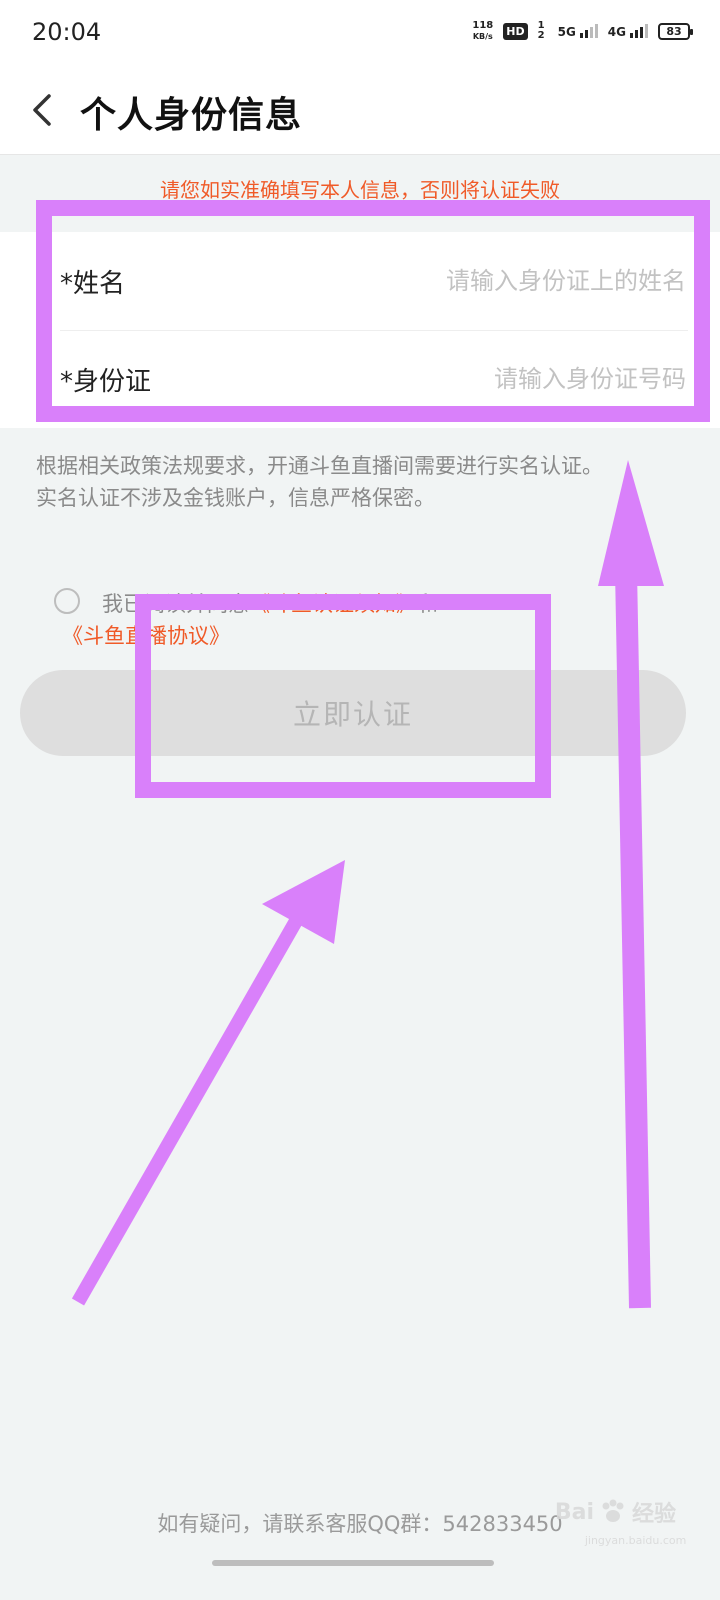 The width and height of the screenshot is (720, 1600). Describe the element at coordinates (515, 31) in the screenshot. I see `hd-icon: HD` at that location.